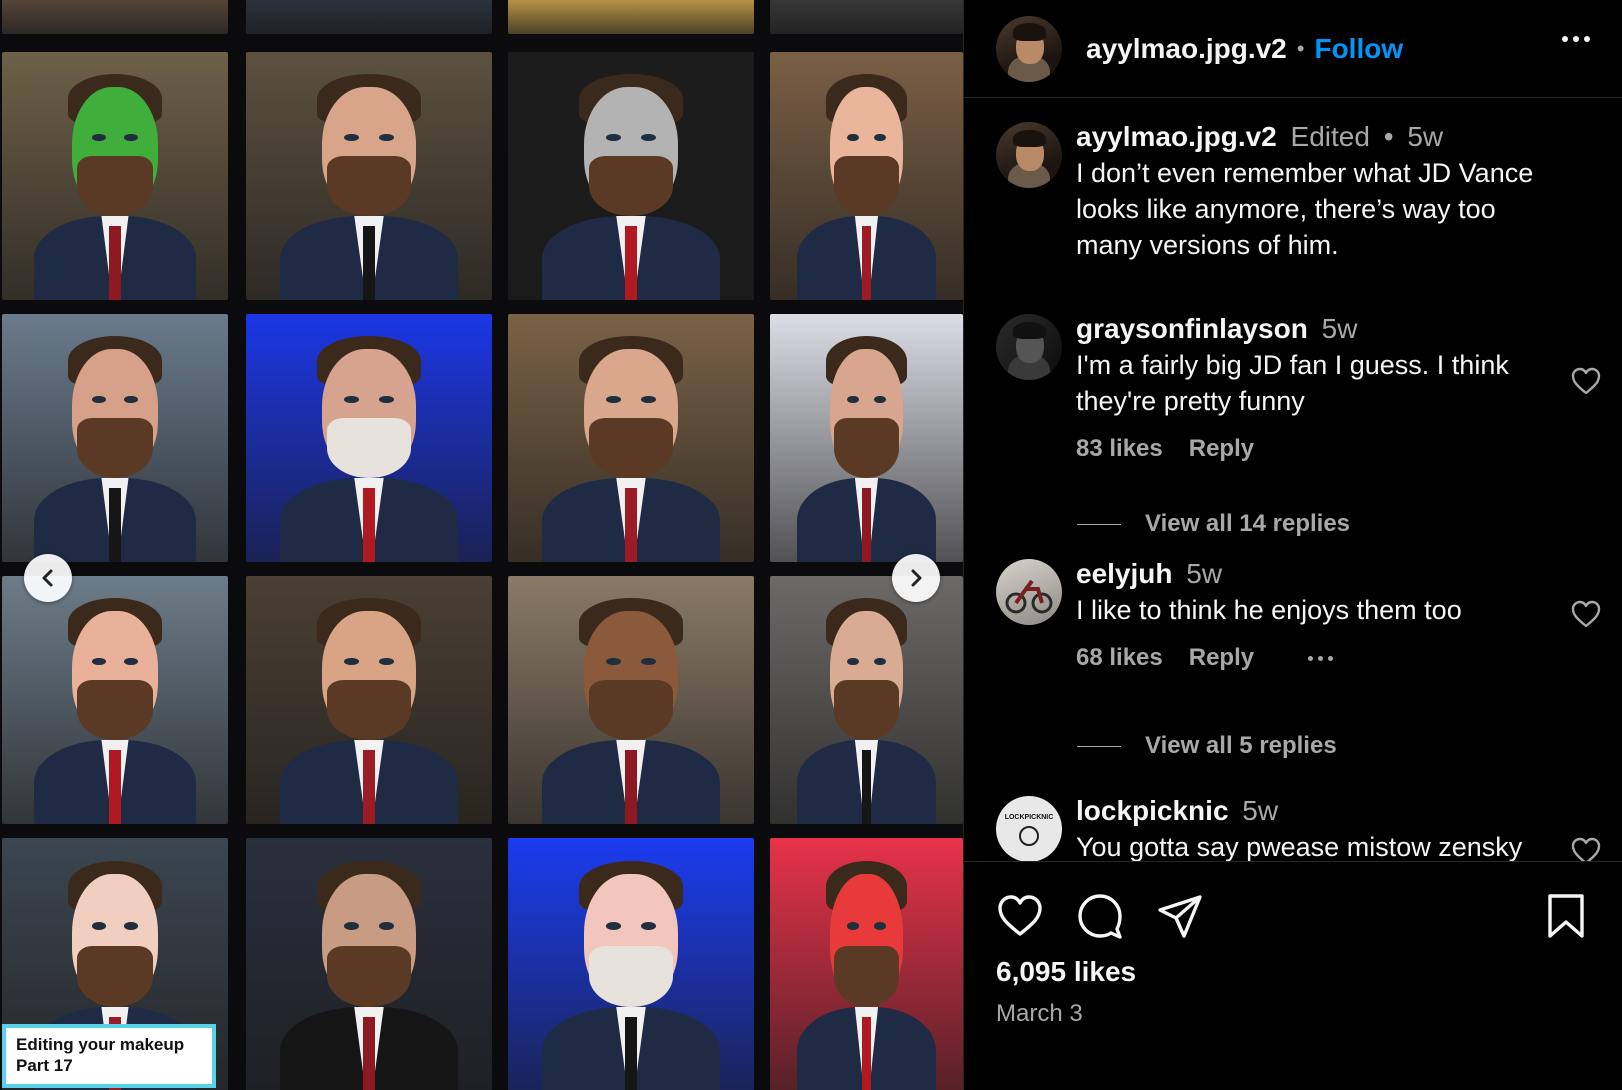 The image size is (1622, 1090). I want to click on share-icon, so click(1180, 916).